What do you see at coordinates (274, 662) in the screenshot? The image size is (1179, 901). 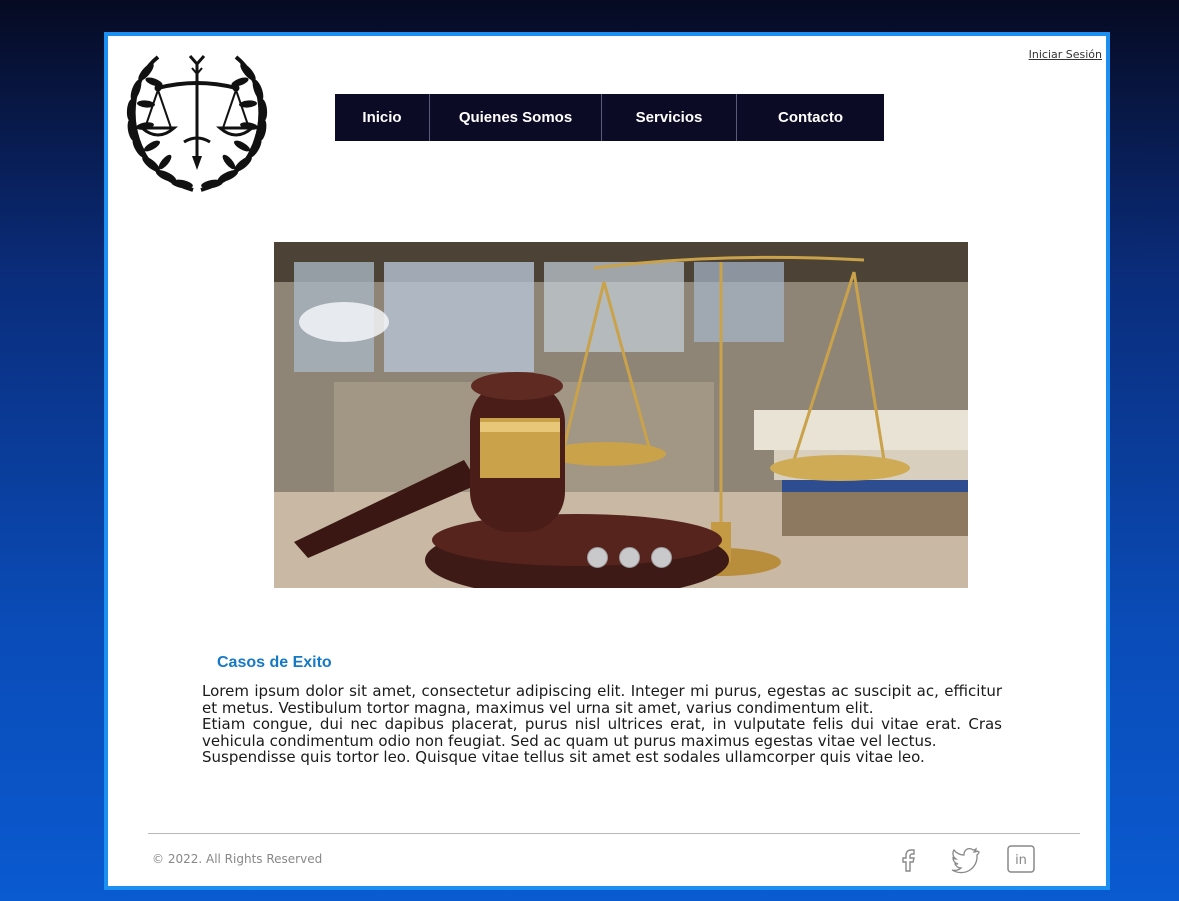 I see `section-title: Casos de Exito` at bounding box center [274, 662].